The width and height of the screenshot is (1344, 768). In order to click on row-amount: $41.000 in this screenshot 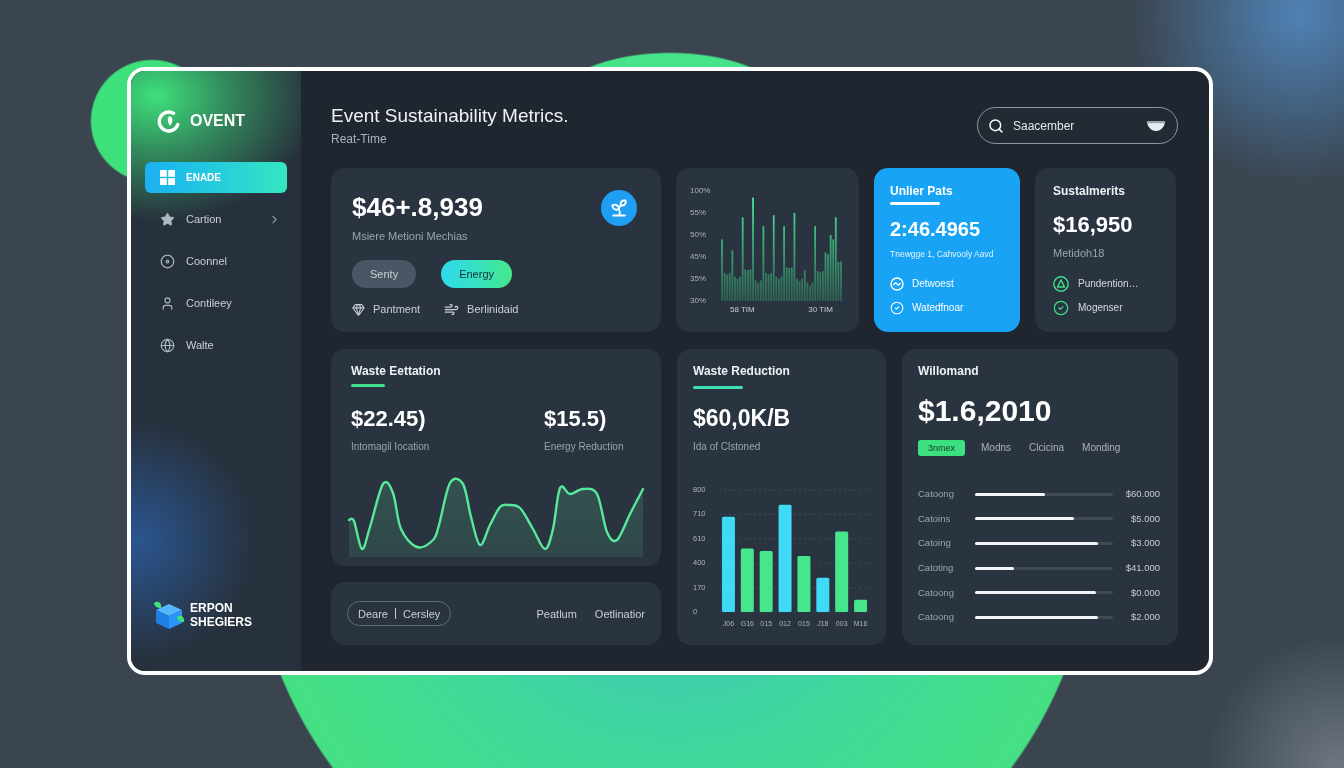, I will do `click(1142, 568)`.